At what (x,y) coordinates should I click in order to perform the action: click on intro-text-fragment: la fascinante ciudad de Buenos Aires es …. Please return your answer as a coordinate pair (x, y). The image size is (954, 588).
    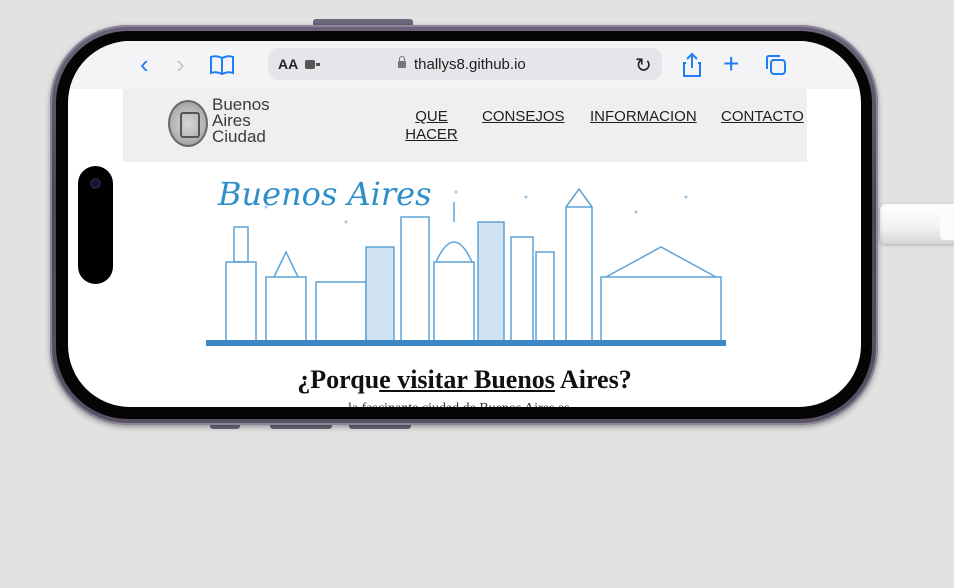
    Looking at the image, I should click on (468, 404).